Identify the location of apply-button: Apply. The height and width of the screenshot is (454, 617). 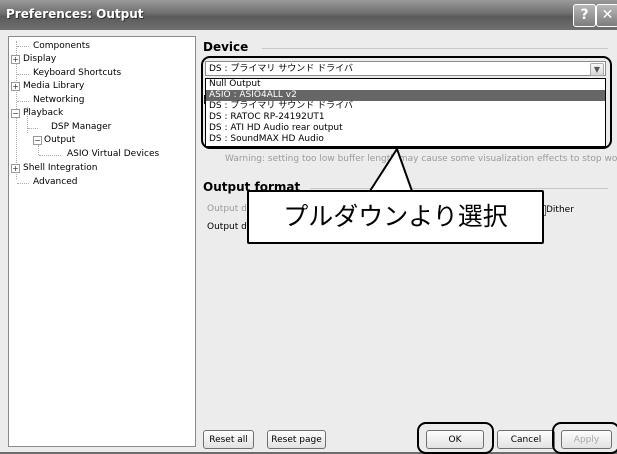
(586, 439).